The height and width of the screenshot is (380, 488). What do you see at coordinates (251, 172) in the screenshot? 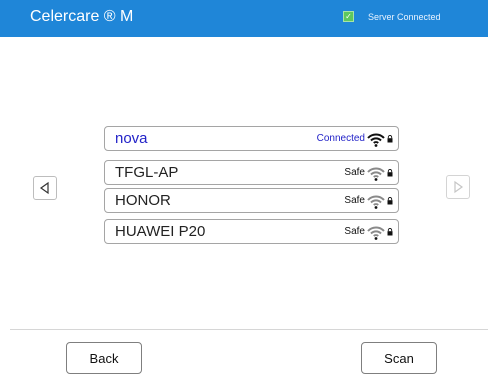
I see `wifi-item-tfgl-ap: TFGL-AP Safe` at bounding box center [251, 172].